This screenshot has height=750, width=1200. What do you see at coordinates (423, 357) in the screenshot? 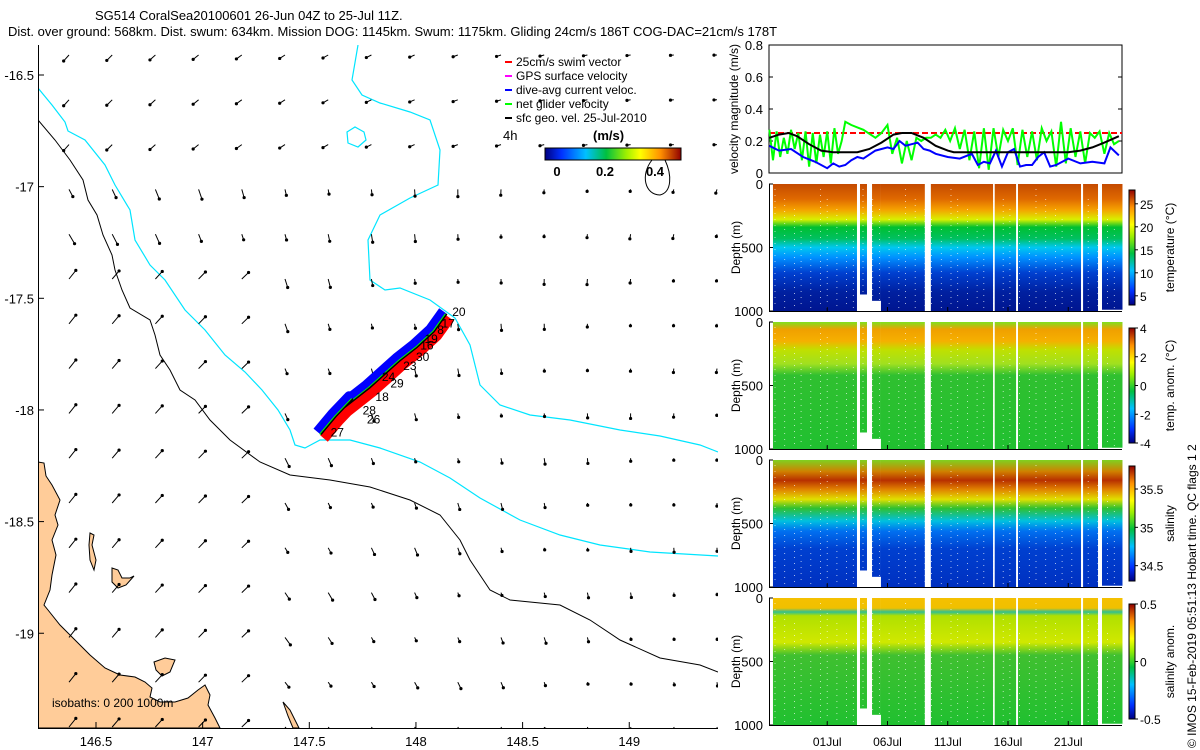
I see `dive-label: 30` at bounding box center [423, 357].